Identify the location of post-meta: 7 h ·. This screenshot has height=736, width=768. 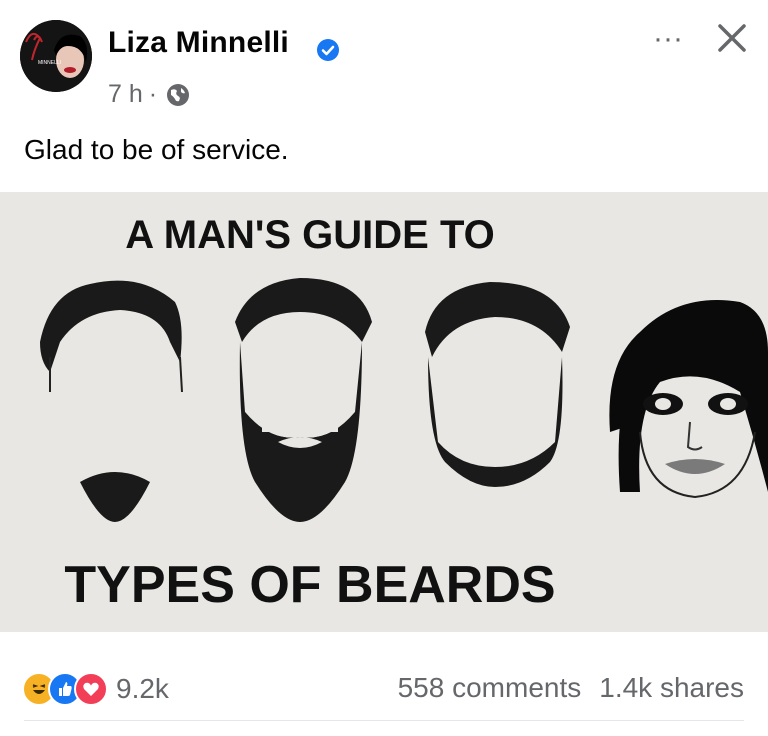
(149, 94).